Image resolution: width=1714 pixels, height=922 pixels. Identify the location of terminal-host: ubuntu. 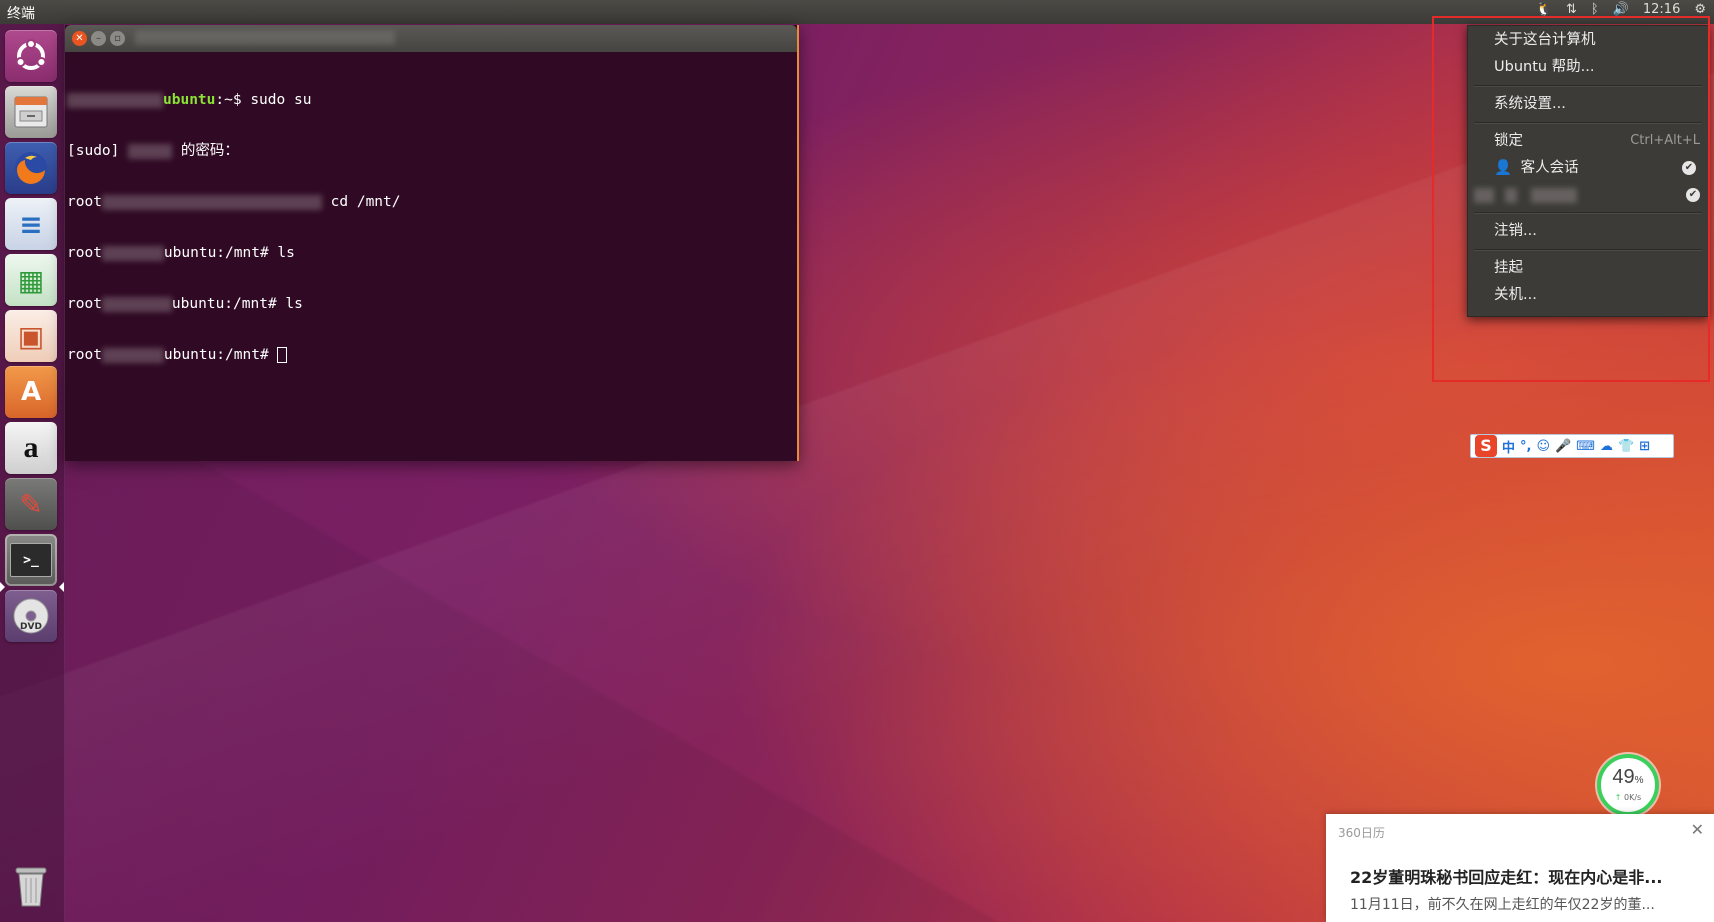
(189, 100).